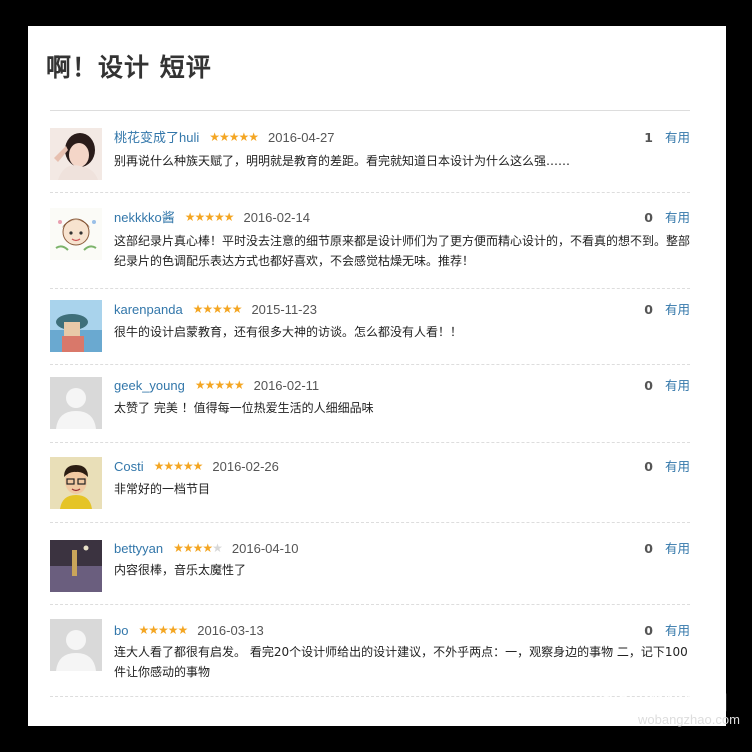  What do you see at coordinates (149, 385) in the screenshot?
I see `username-link: geek_young` at bounding box center [149, 385].